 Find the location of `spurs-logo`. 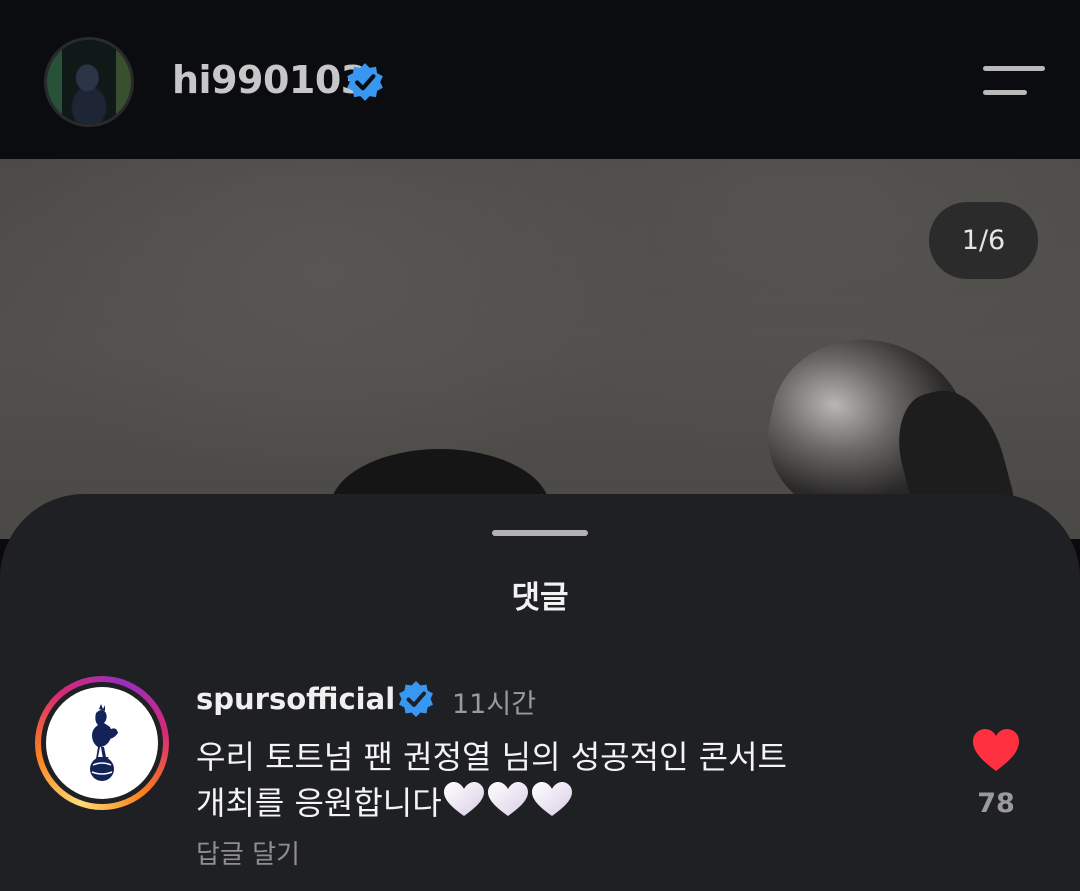

spurs-logo is located at coordinates (102, 743).